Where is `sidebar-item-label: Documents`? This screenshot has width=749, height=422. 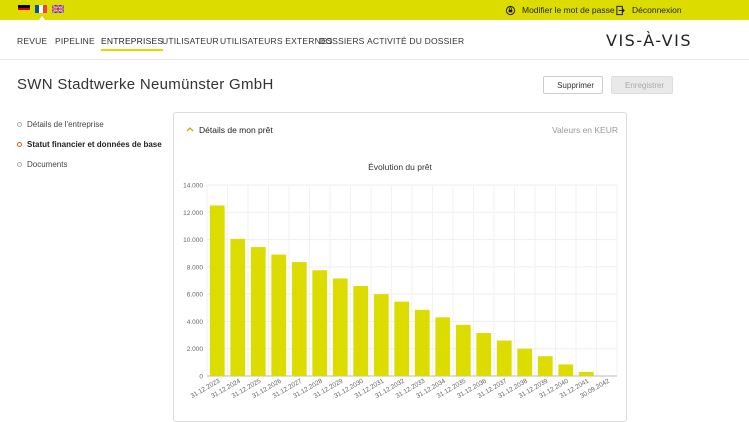
sidebar-item-label: Documents is located at coordinates (47, 164).